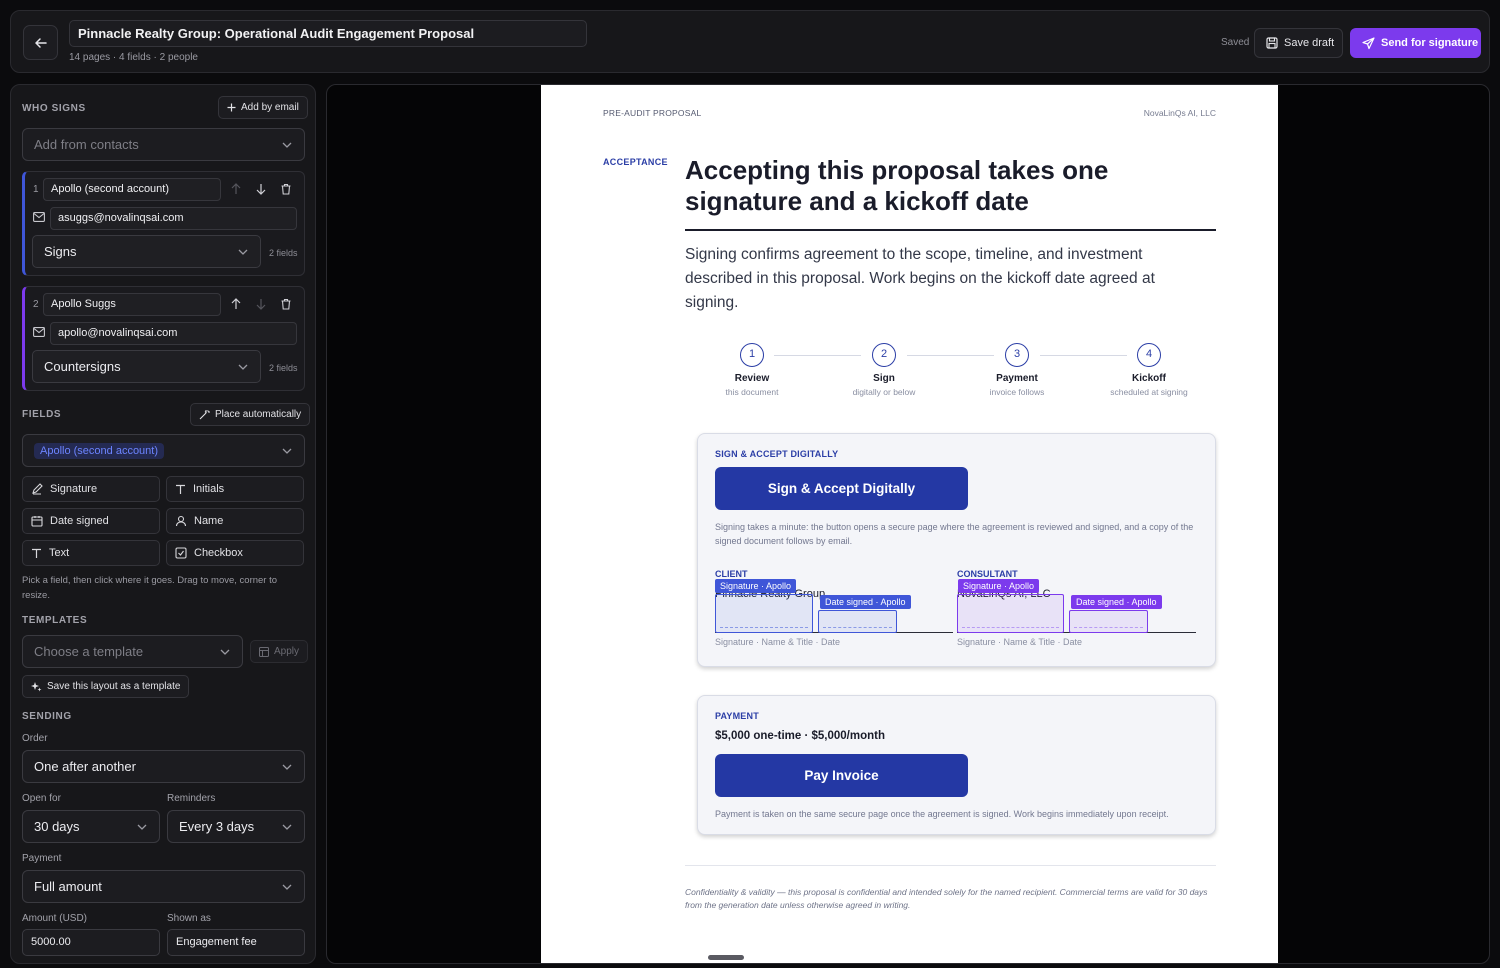 This screenshot has height=968, width=1500. Describe the element at coordinates (737, 716) in the screenshot. I see `payment-box-title: PAYMENT` at that location.